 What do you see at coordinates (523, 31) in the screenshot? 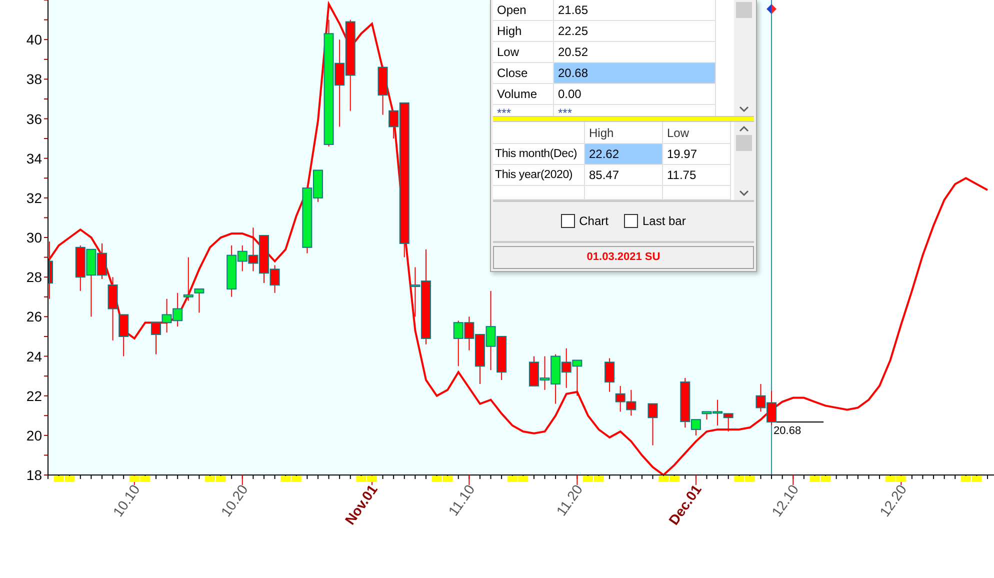
I see `table-cell: High` at bounding box center [523, 31].